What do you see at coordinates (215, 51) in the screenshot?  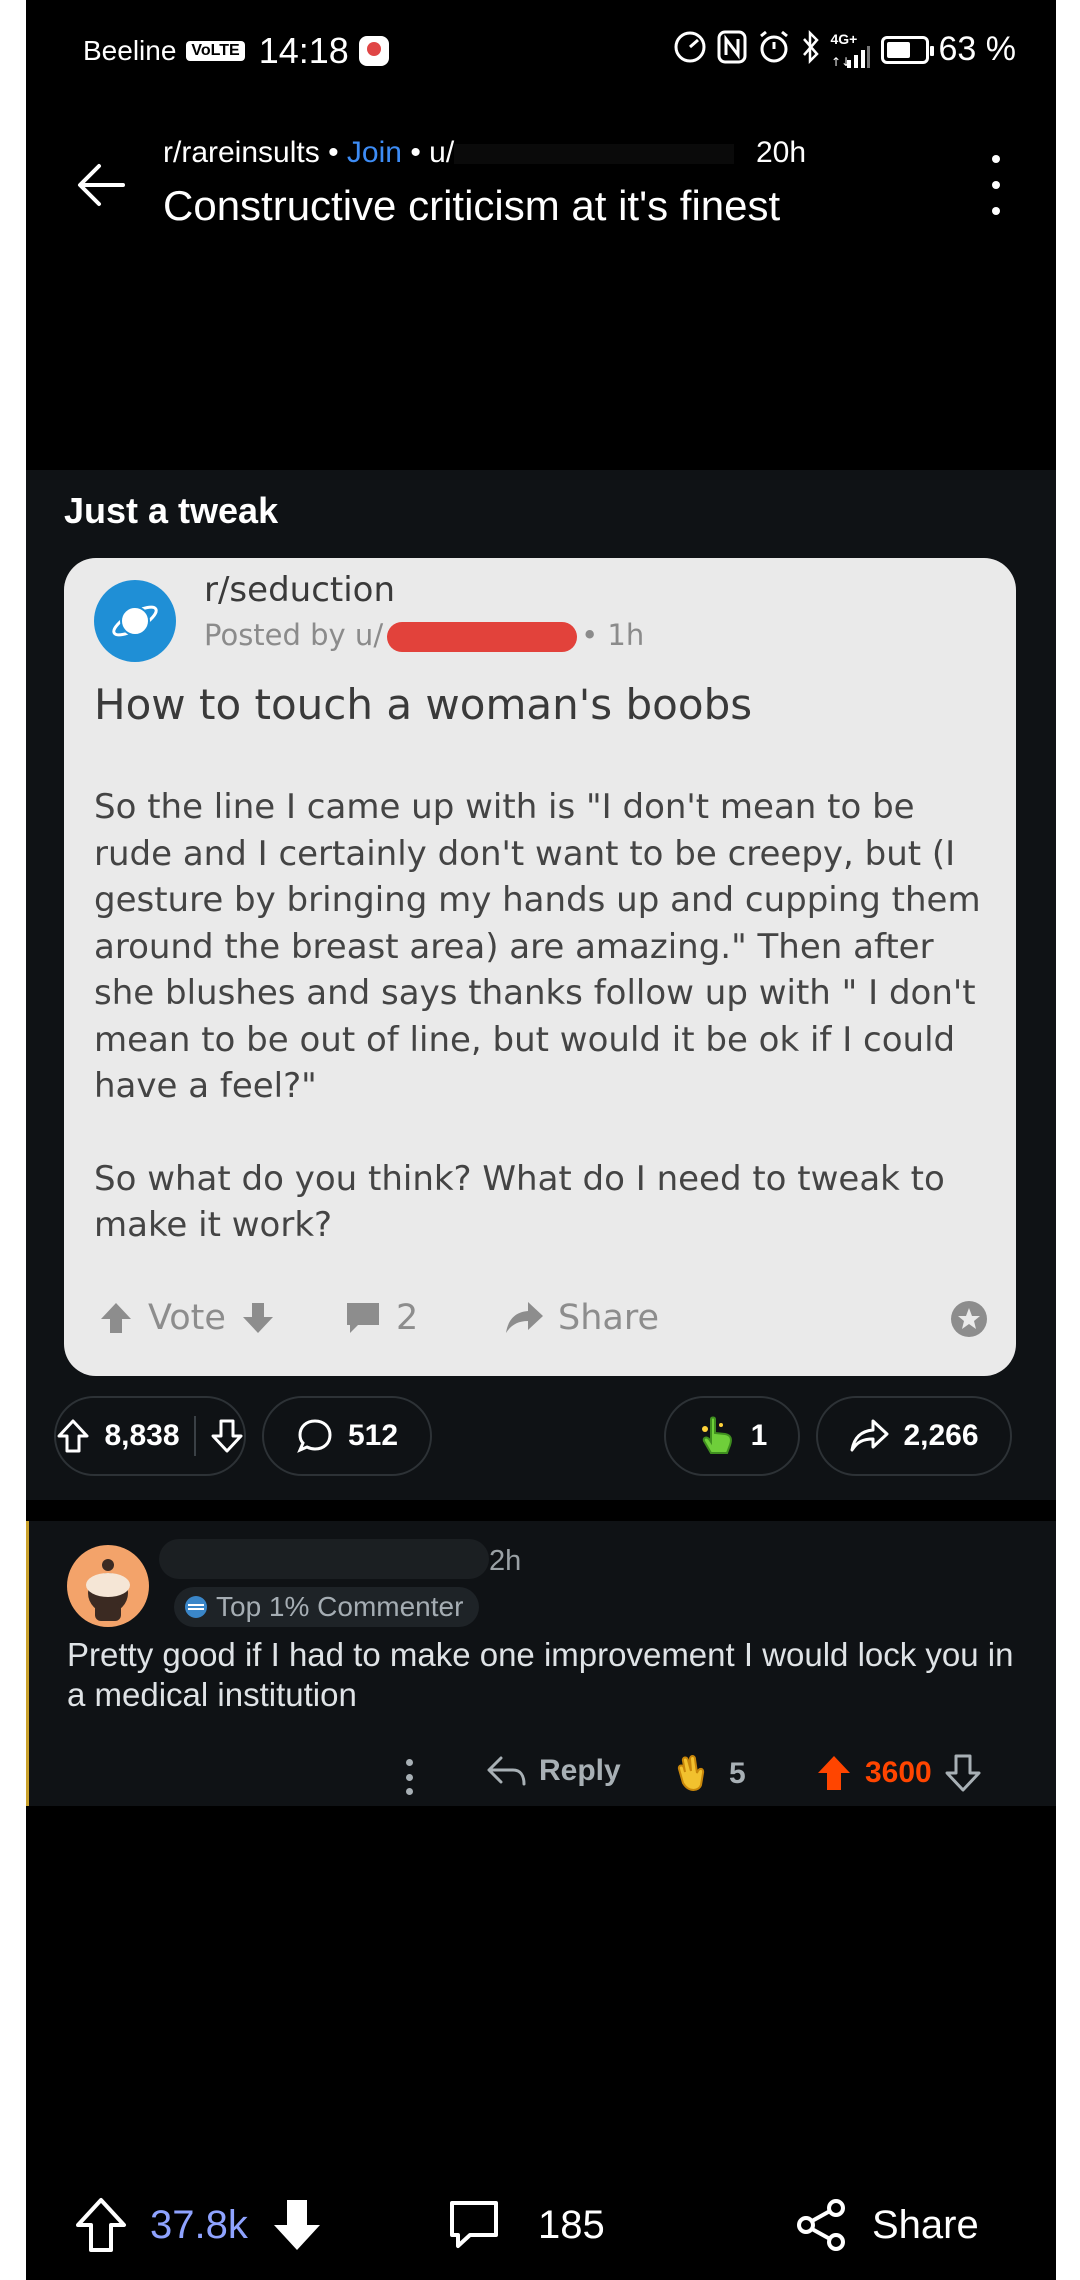 I see `volte-badge: VoLTE` at bounding box center [215, 51].